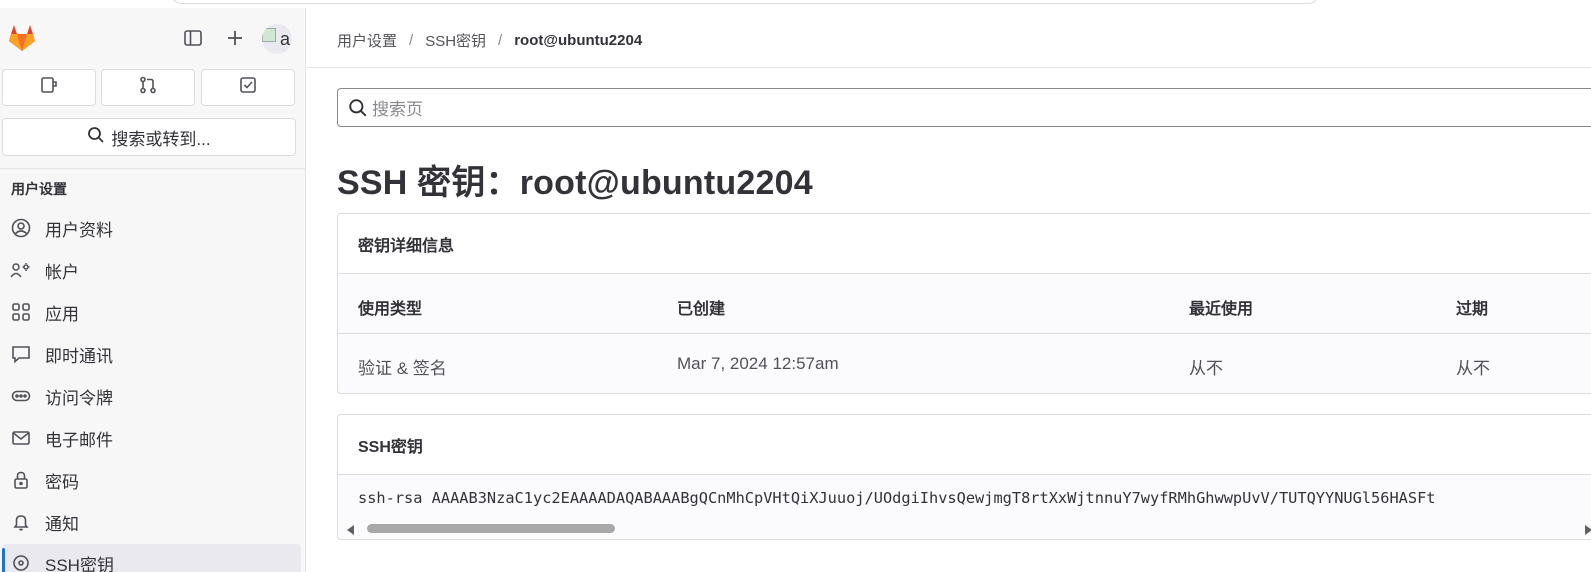  I want to click on avatar: a, so click(277, 39).